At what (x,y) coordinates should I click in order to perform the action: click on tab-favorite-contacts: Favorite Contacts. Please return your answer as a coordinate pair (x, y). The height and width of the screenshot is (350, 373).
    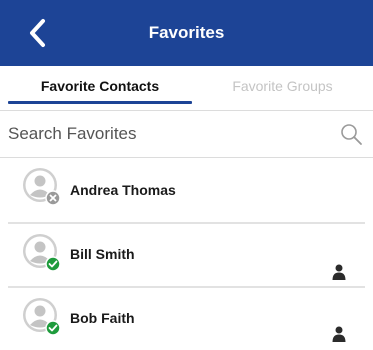
    Looking at the image, I should click on (100, 86).